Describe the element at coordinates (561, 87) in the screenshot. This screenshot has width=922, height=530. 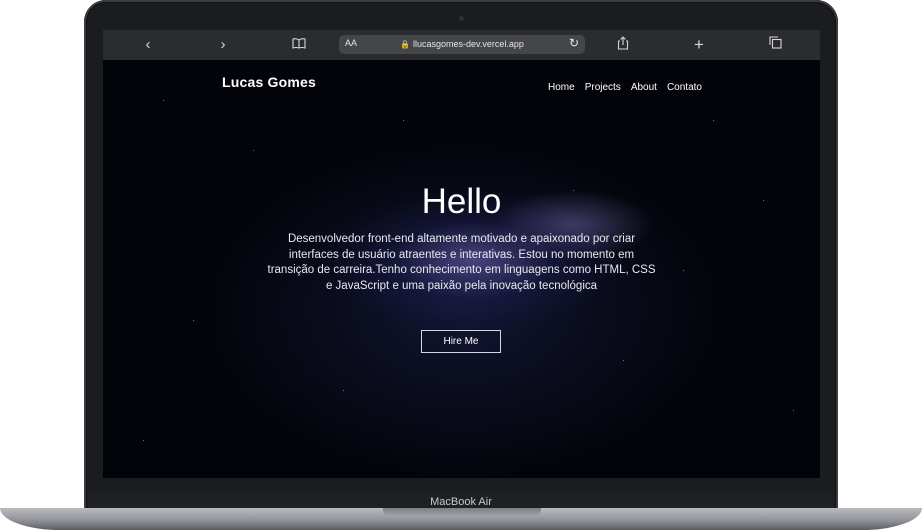
I see `nav-link-home: Home` at that location.